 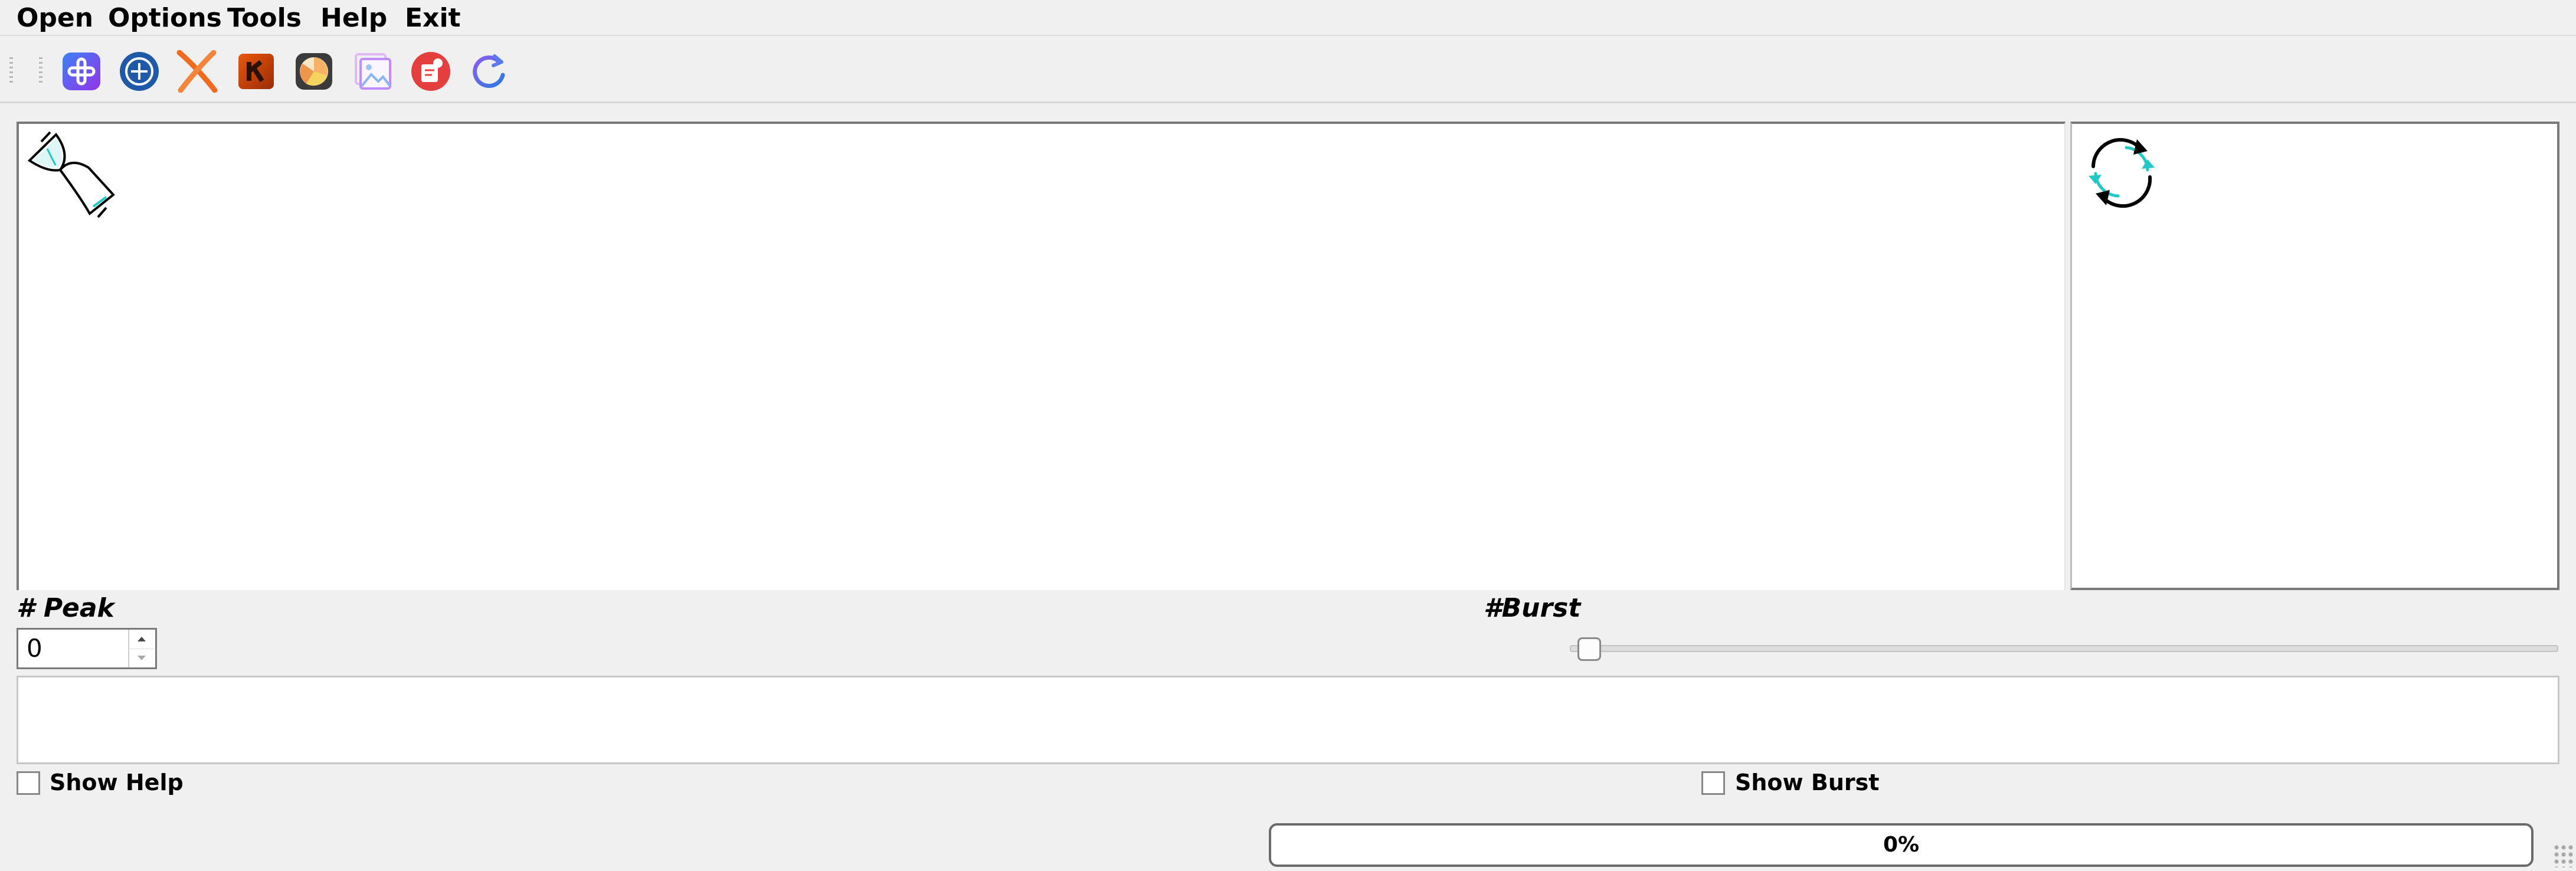 I want to click on output-text-area, so click(x=1288, y=720).